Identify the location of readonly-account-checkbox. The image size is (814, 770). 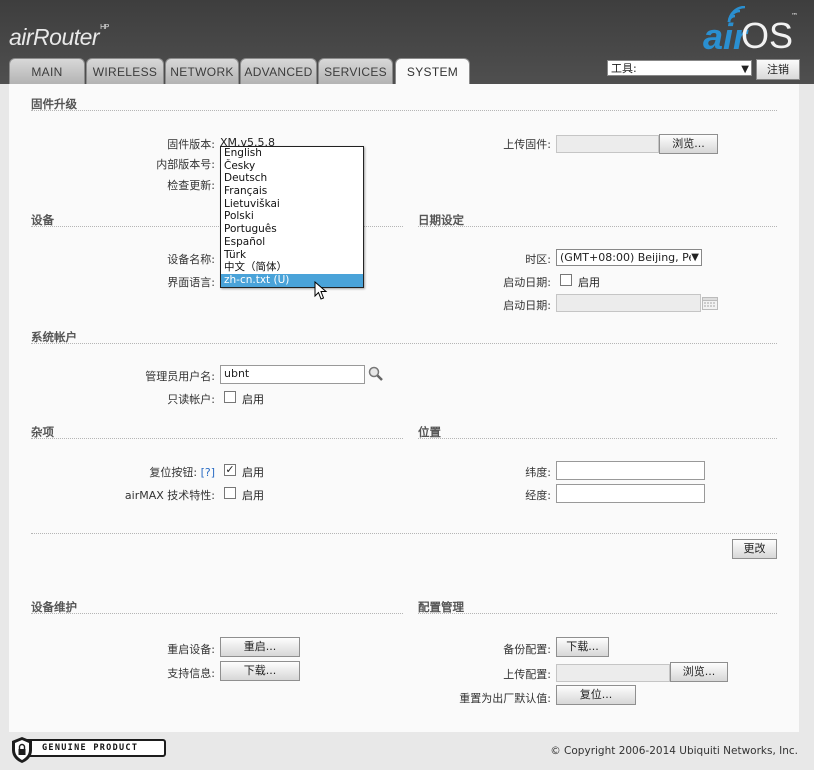
(230, 397).